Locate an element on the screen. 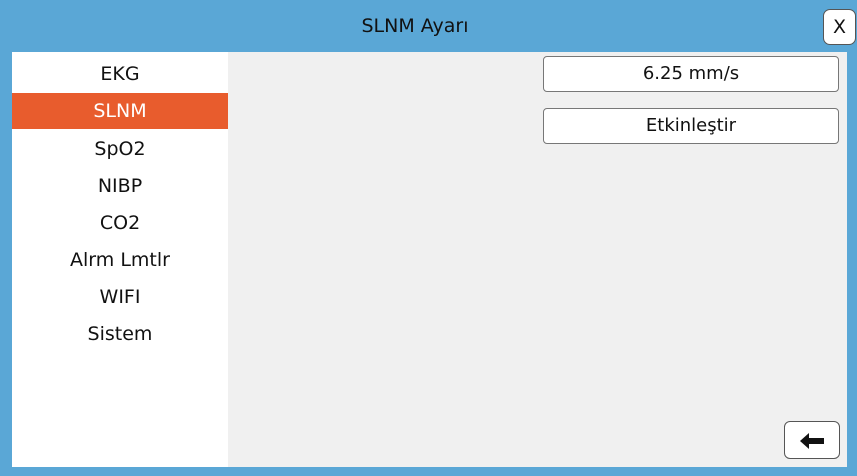  sidebar-item-ekg: EKG is located at coordinates (120, 74).